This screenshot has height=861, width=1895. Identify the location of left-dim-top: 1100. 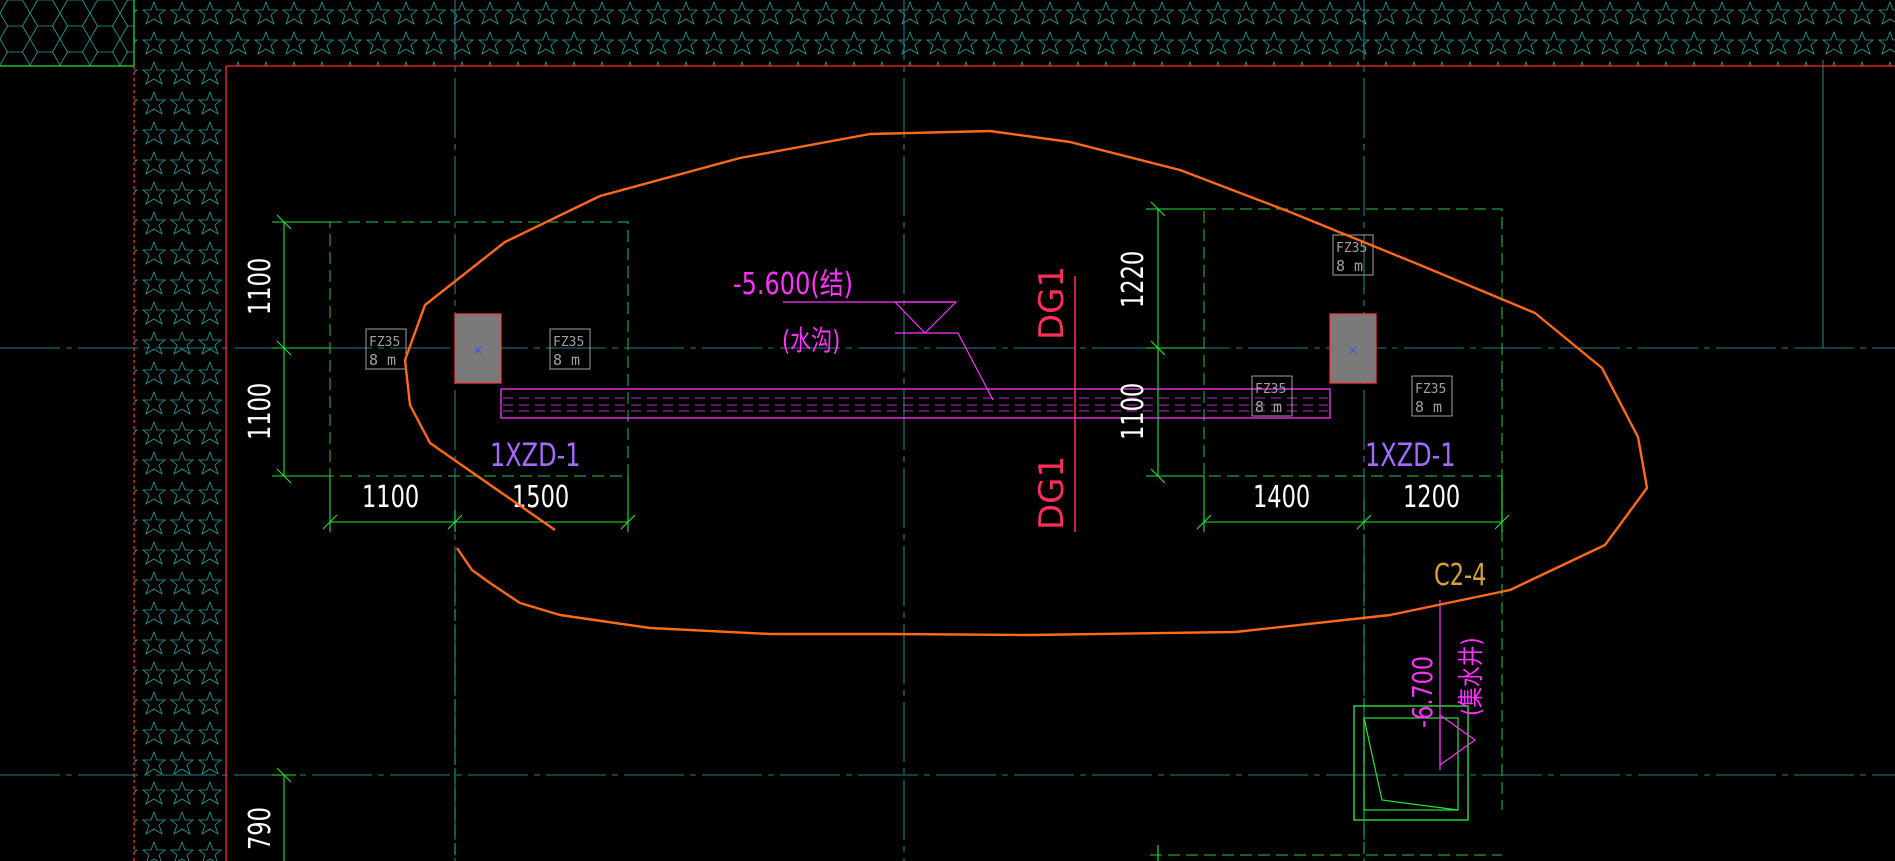
(260, 286).